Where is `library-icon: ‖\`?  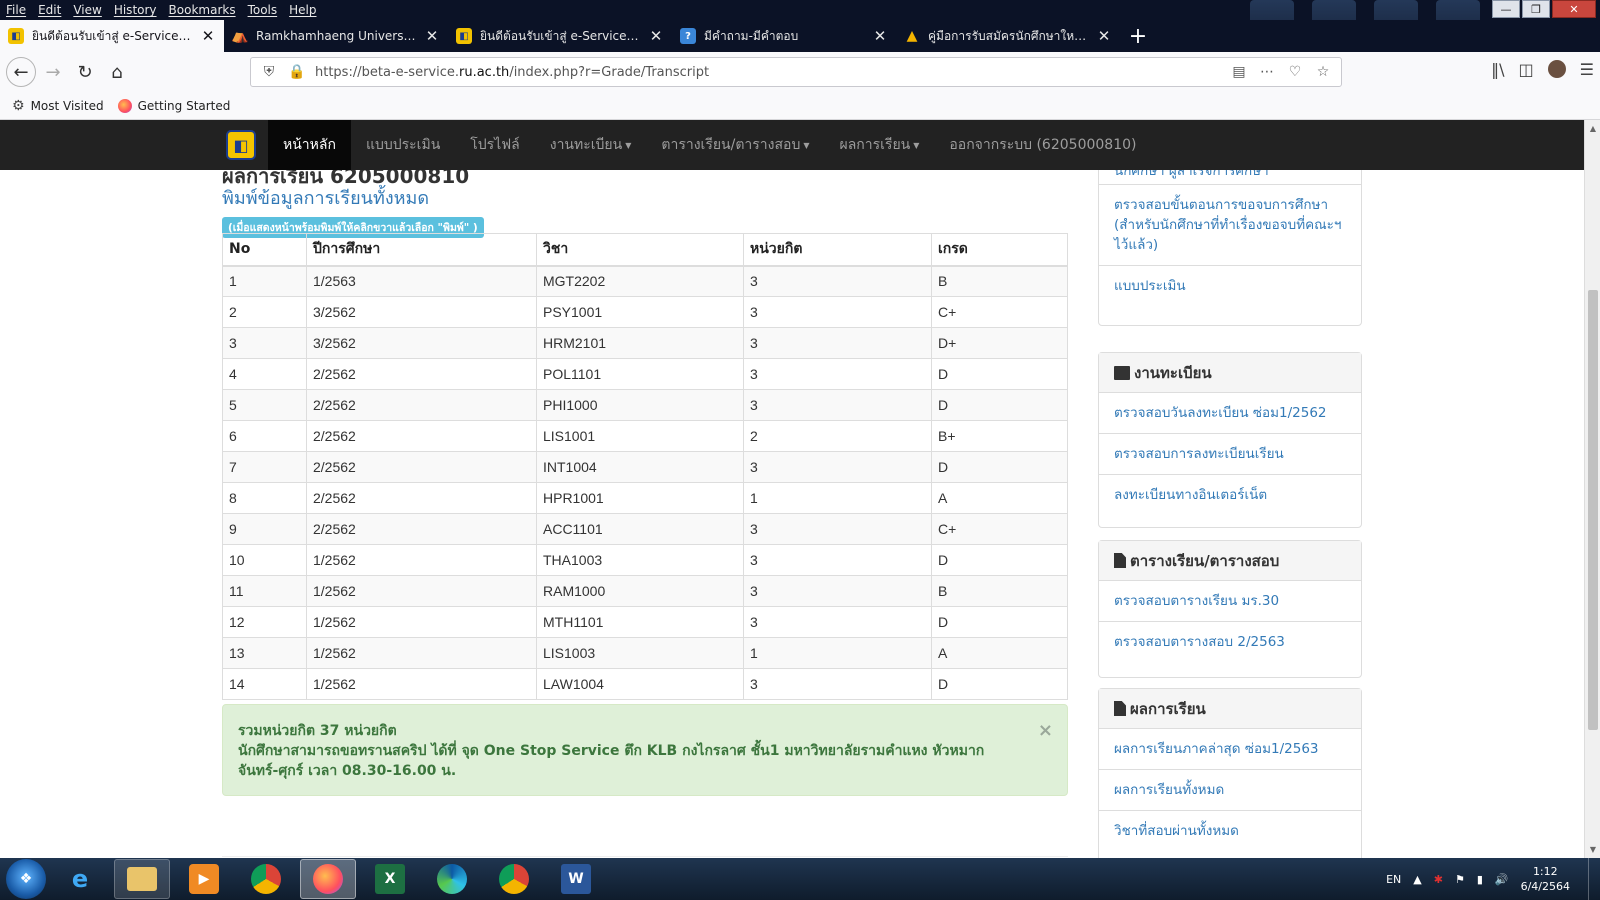
library-icon: ‖\ is located at coordinates (1497, 69).